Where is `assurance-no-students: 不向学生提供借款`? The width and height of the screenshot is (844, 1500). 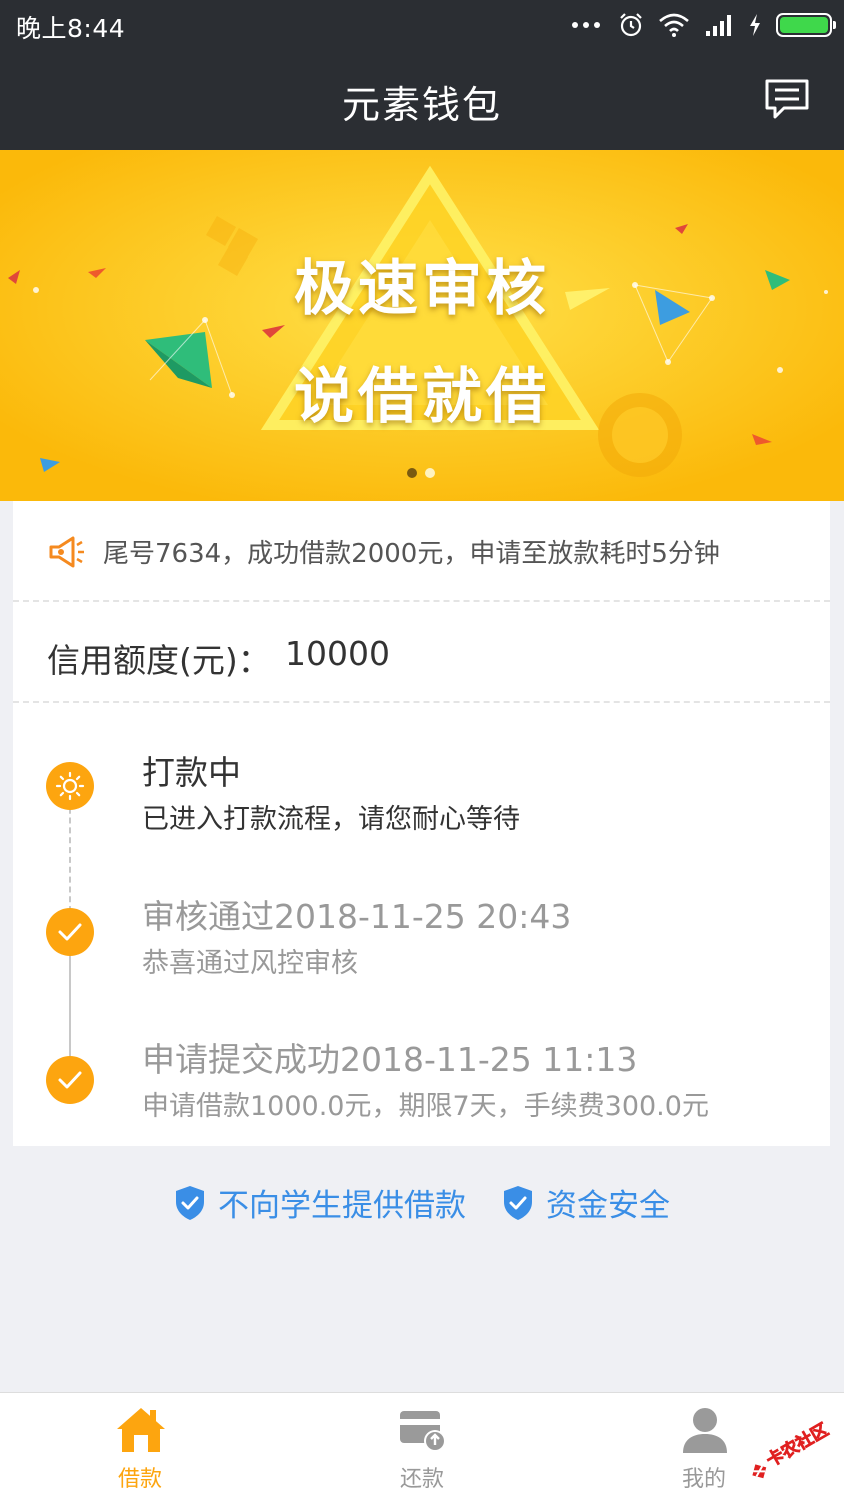
assurance-no-students: 不向学生提供借款 is located at coordinates (320, 1202).